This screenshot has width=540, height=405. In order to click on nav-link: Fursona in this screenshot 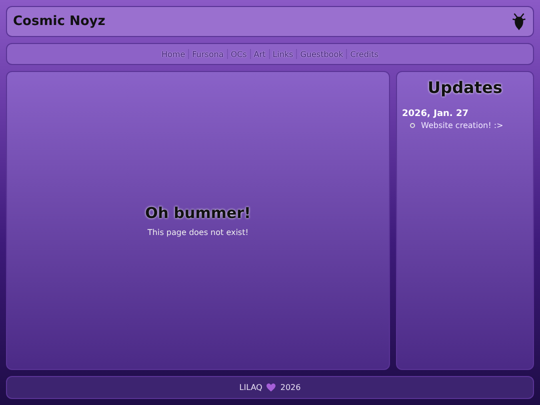, I will do `click(208, 54)`.